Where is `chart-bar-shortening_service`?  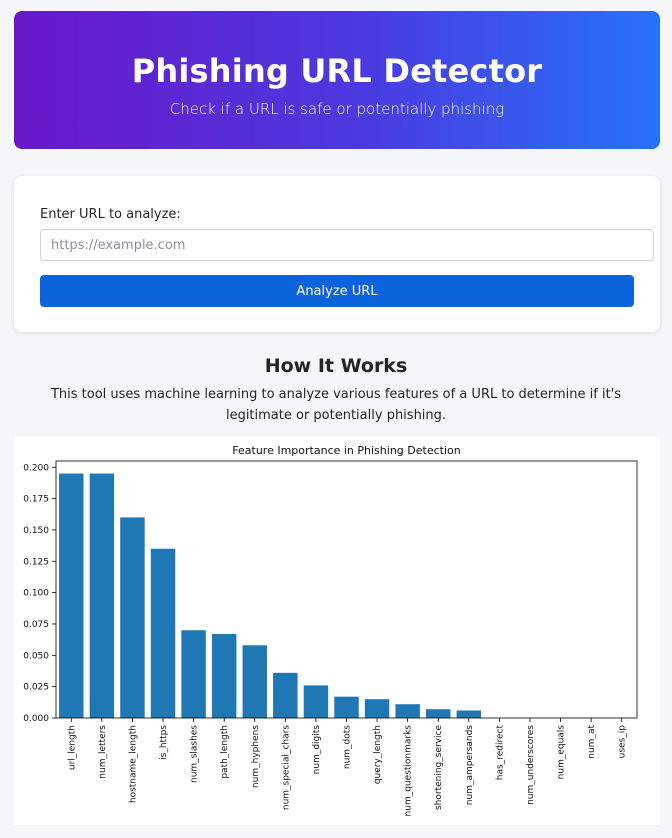 chart-bar-shortening_service is located at coordinates (438, 713).